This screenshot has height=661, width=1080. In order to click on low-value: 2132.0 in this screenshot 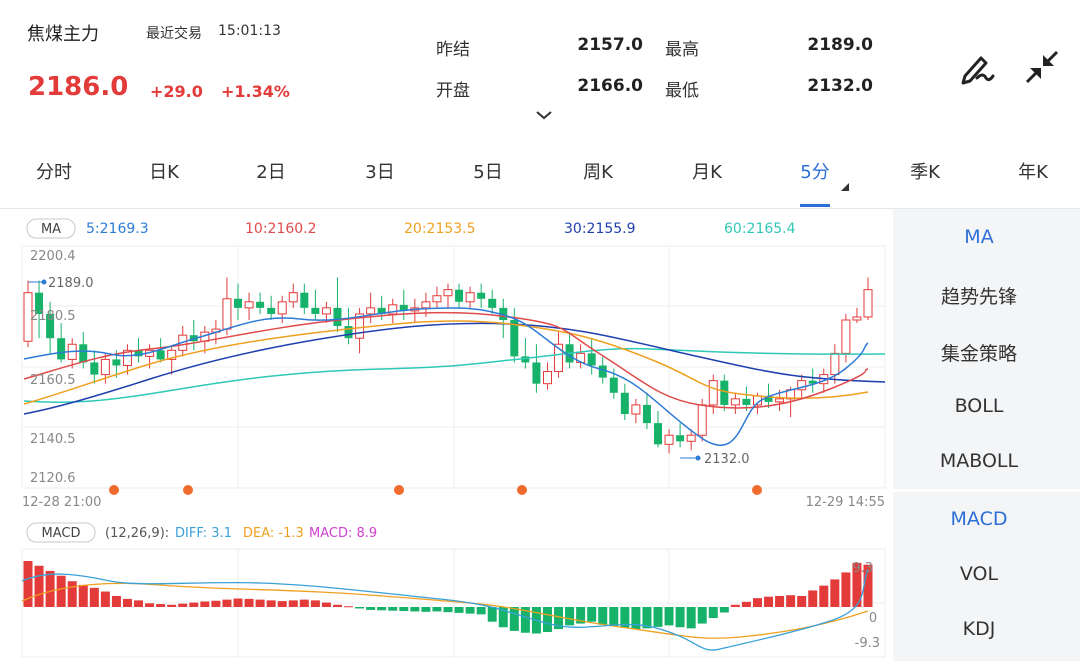, I will do `click(840, 86)`.